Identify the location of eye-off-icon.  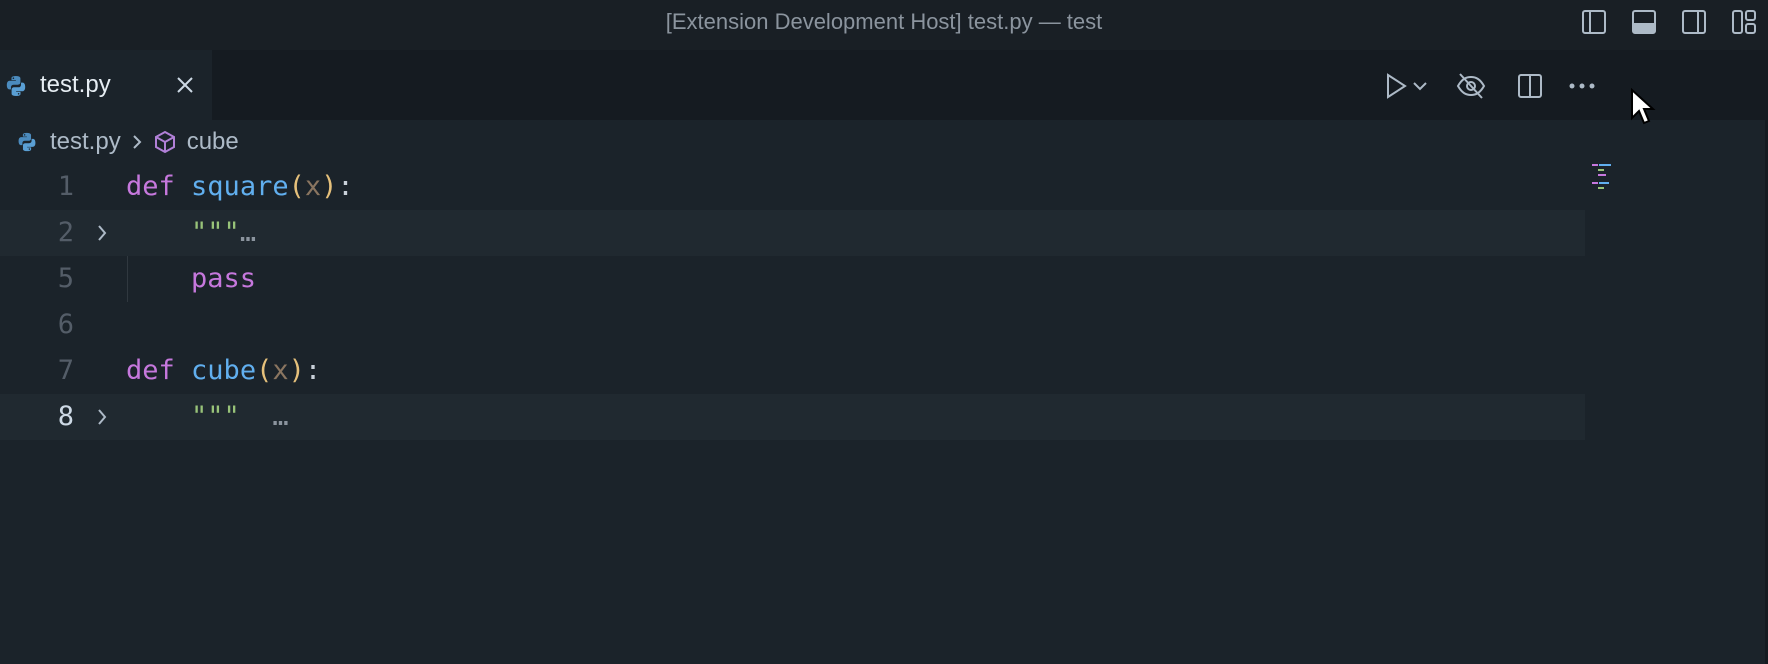
(1471, 86).